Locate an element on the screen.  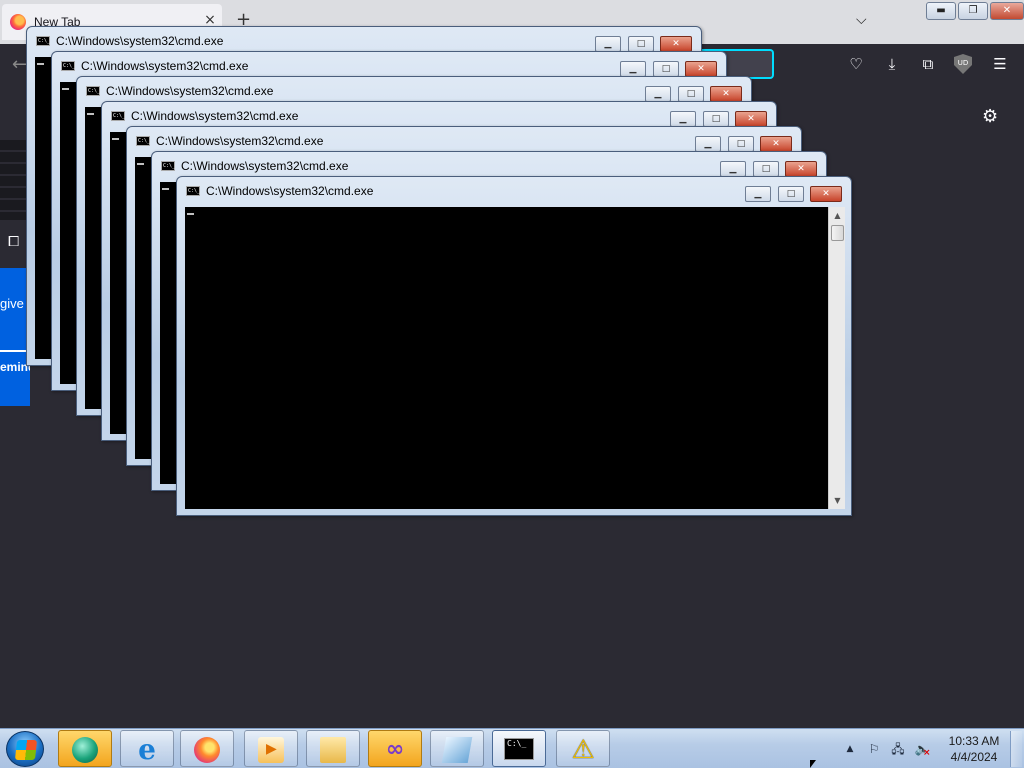
globe-app-icon is located at coordinates (85, 750).